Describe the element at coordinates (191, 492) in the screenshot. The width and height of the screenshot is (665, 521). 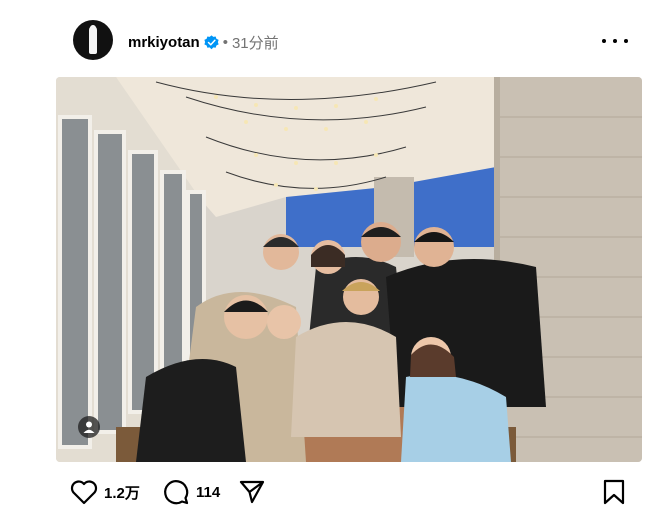
I see `comment-button: 114` at that location.